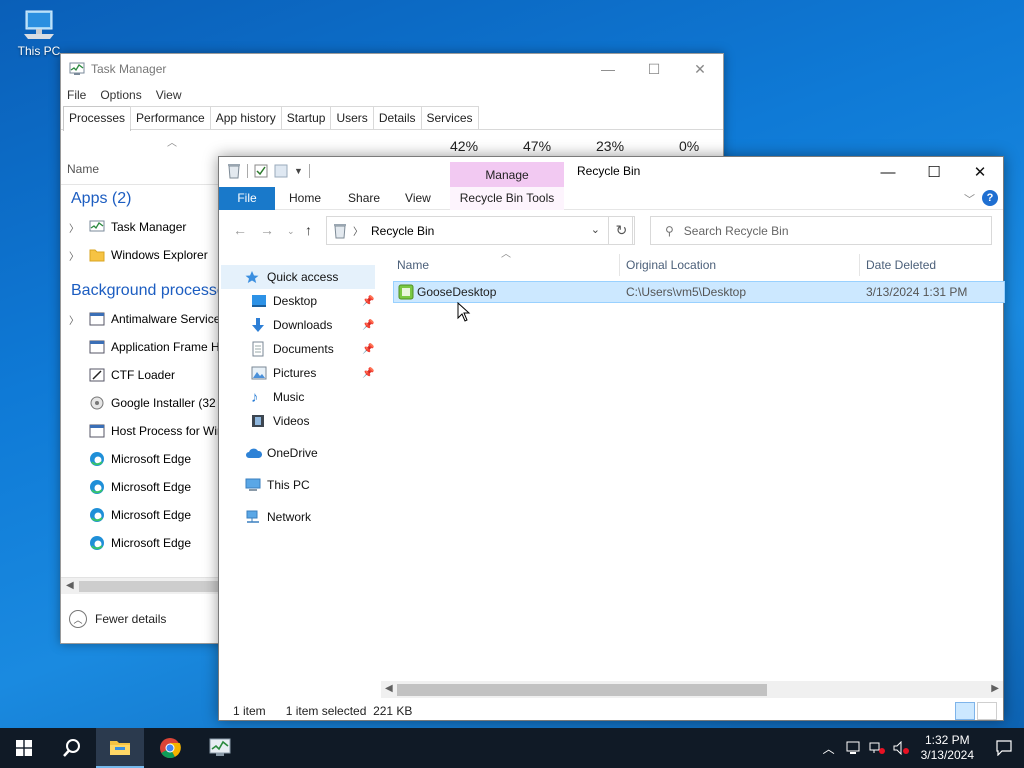 The height and width of the screenshot is (768, 1024). I want to click on menu-options: Options, so click(120, 95).